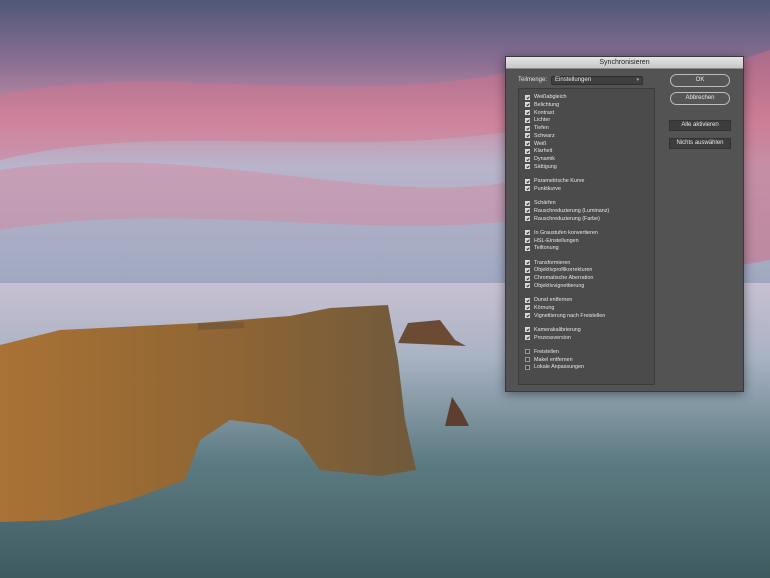  I want to click on chevron-down-icon: ▾, so click(638, 80).